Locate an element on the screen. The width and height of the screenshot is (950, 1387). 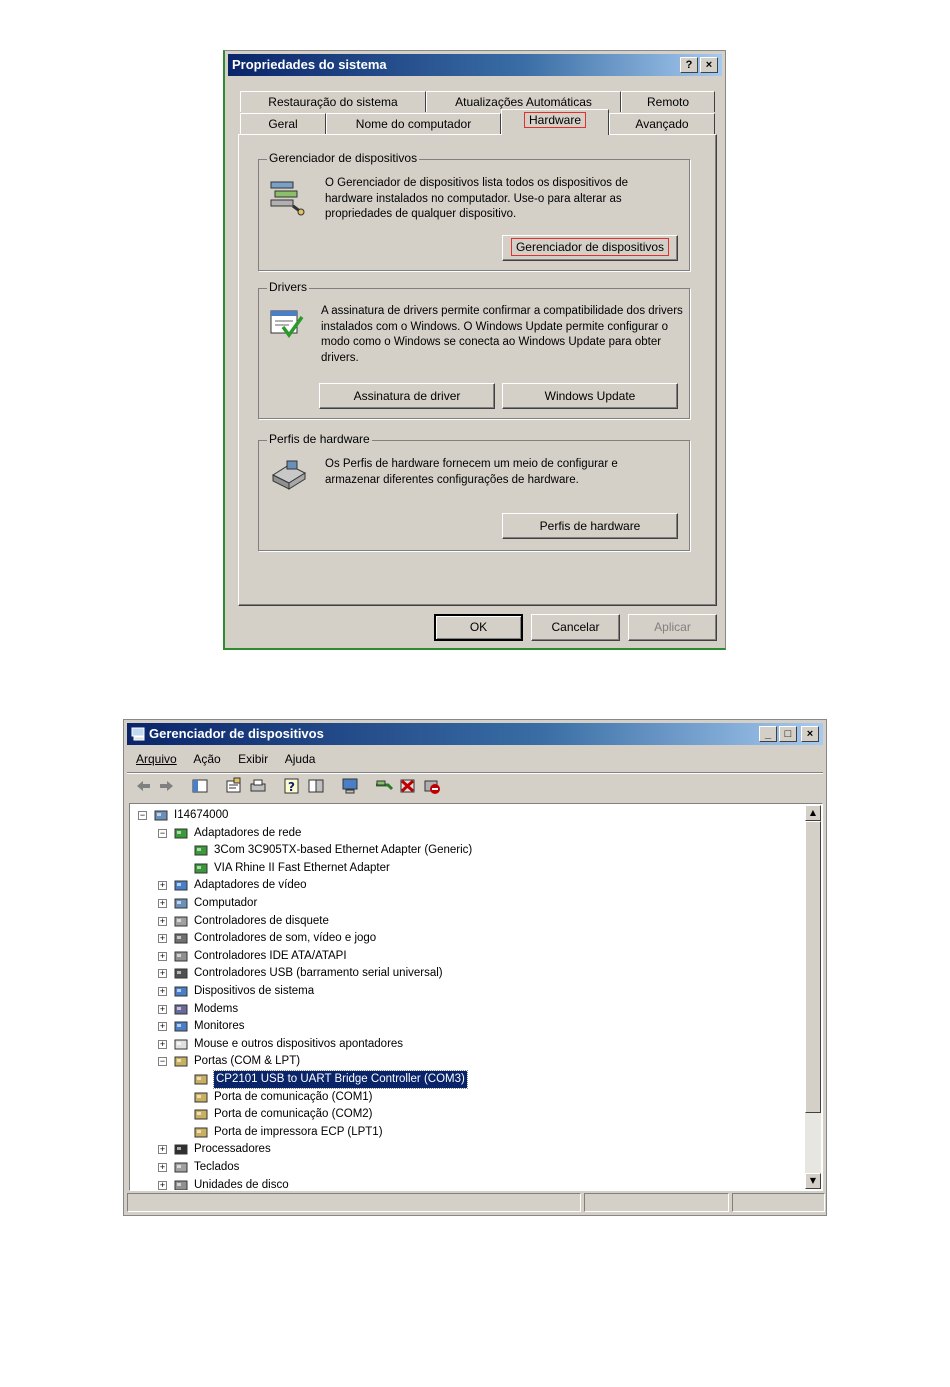
tree-item: + Teclados is located at coordinates (467, 1167).